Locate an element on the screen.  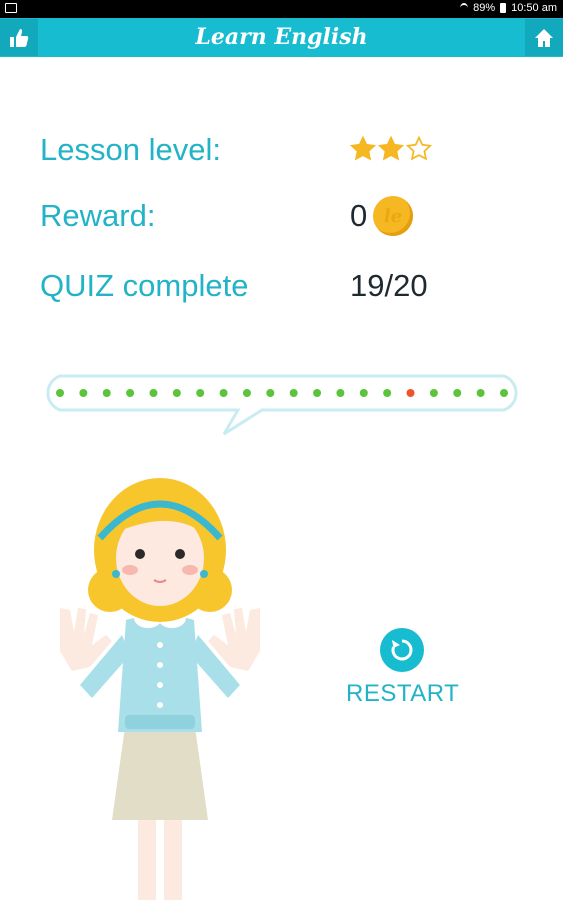
home-button is located at coordinates (544, 37).